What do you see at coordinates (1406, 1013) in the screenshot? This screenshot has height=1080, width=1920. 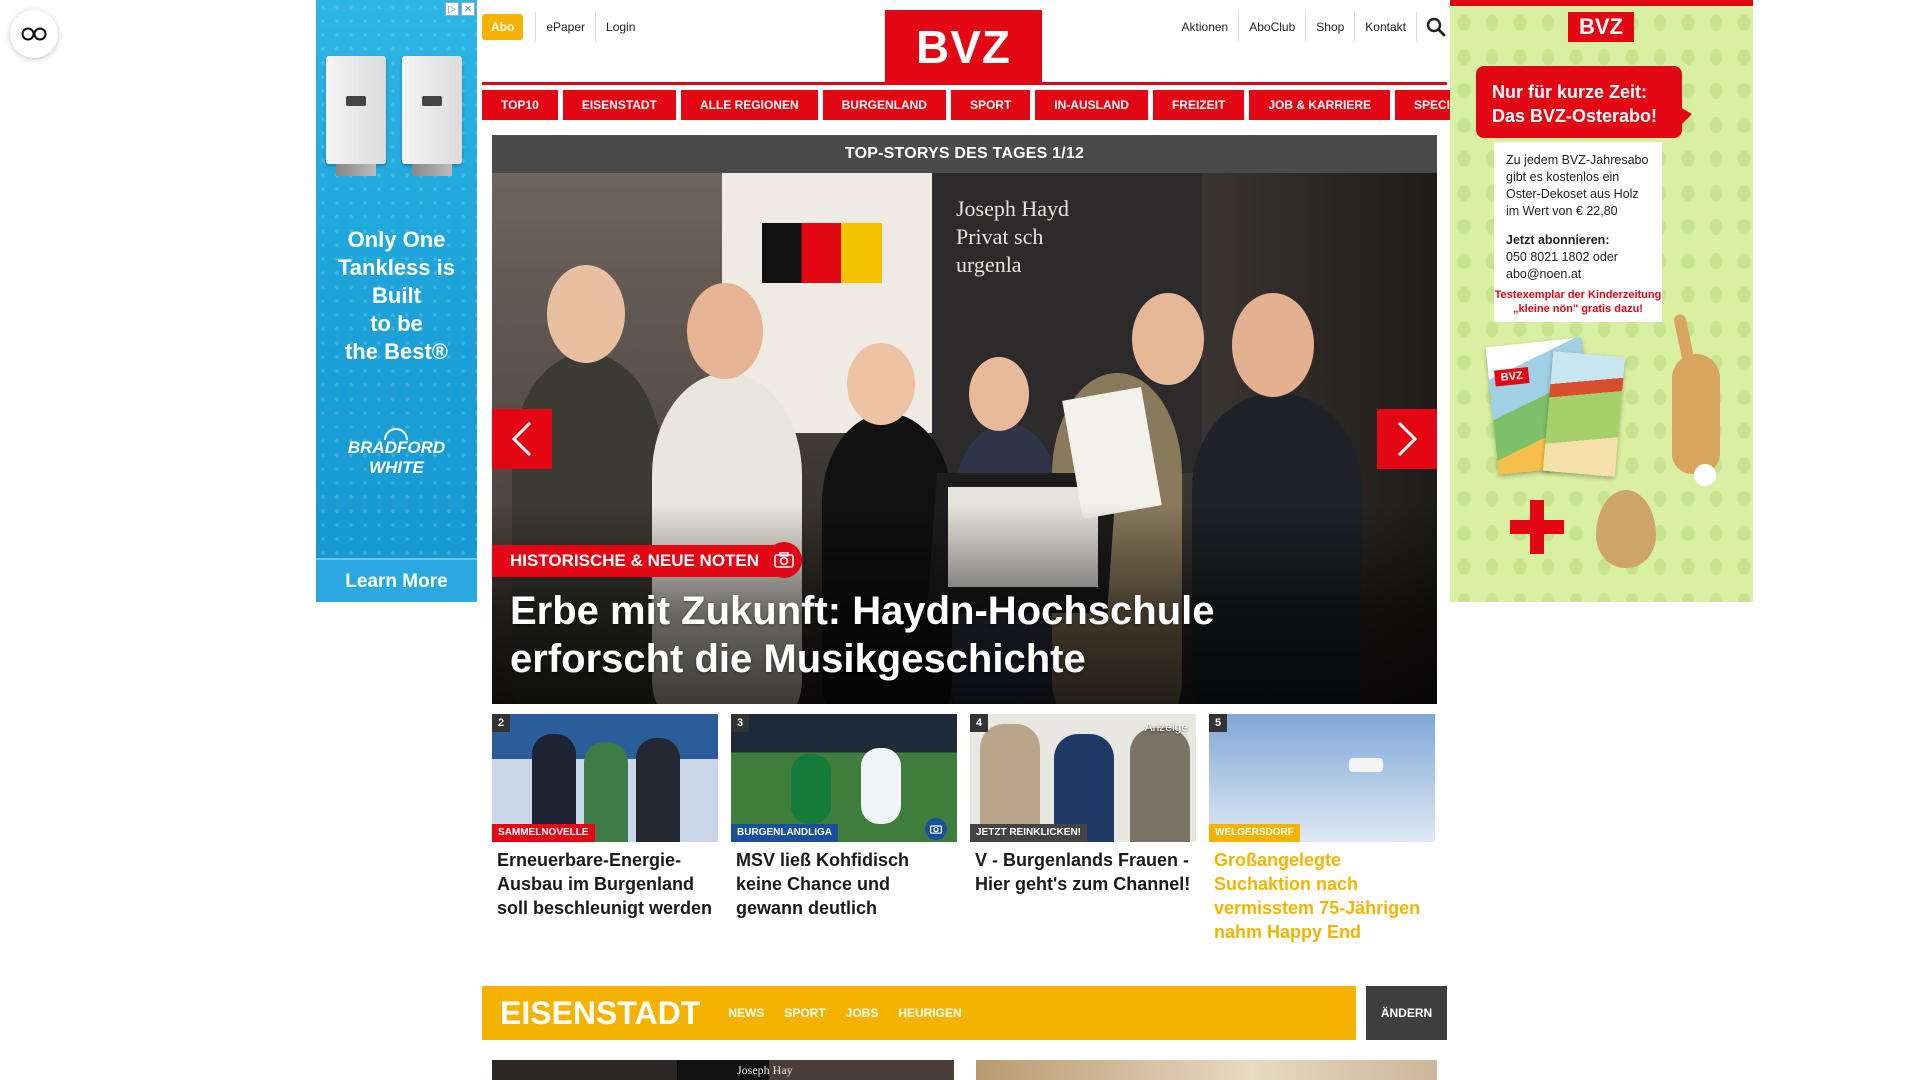 I see `change-region-button: ÄNDERN` at bounding box center [1406, 1013].